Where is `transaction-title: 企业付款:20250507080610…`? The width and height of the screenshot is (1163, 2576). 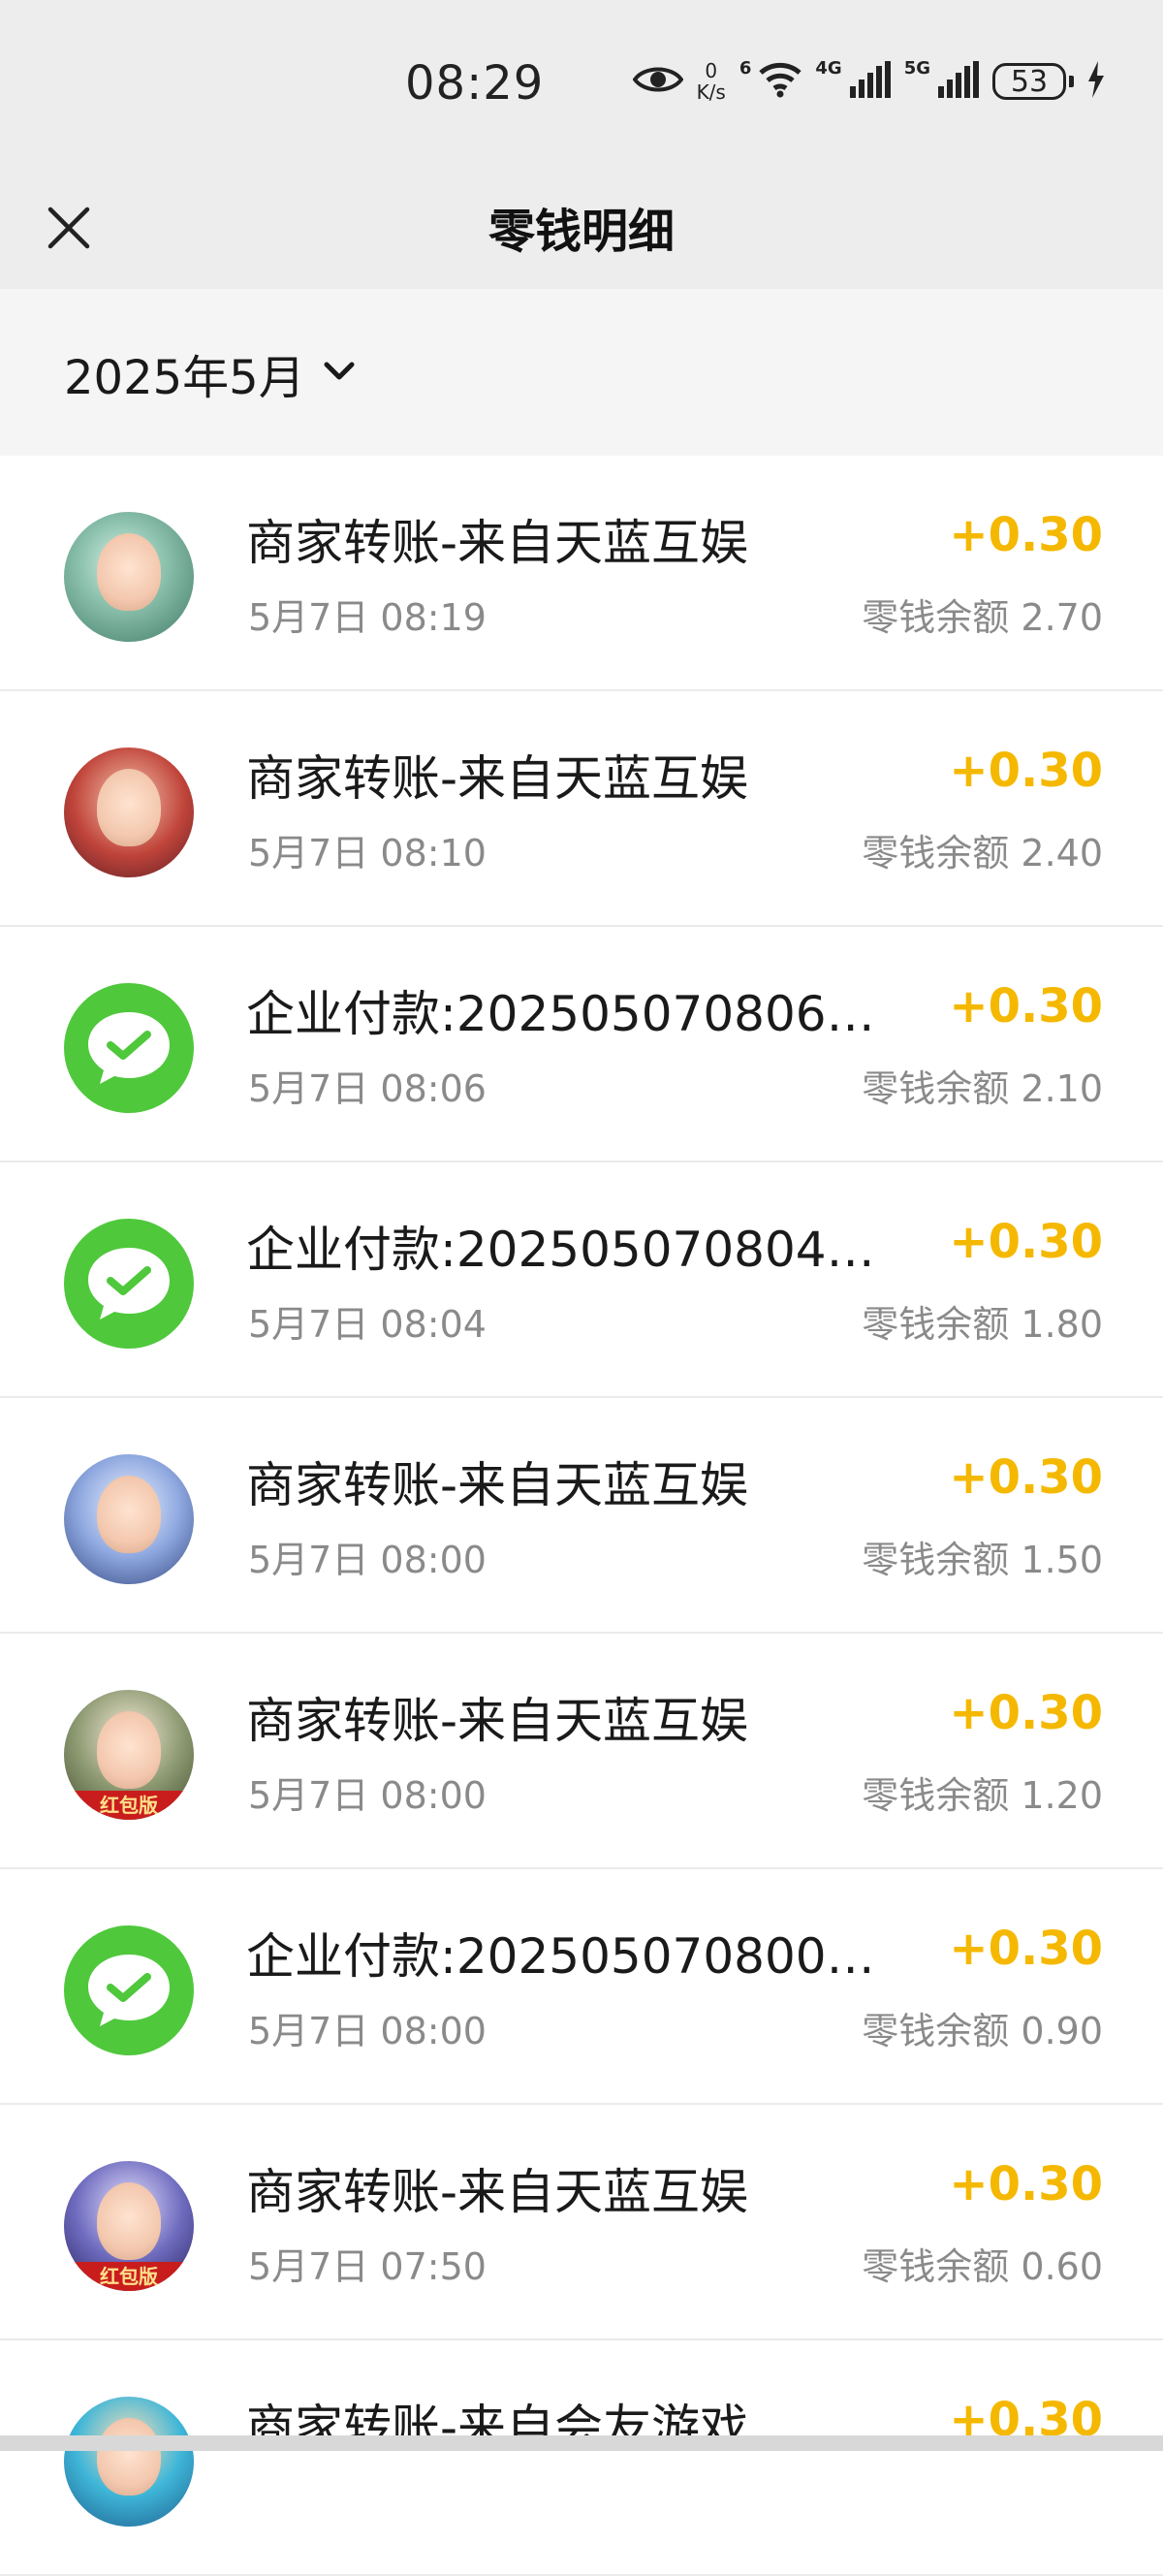 transaction-title: 企业付款:20250507080610… is located at coordinates (575, 1014).